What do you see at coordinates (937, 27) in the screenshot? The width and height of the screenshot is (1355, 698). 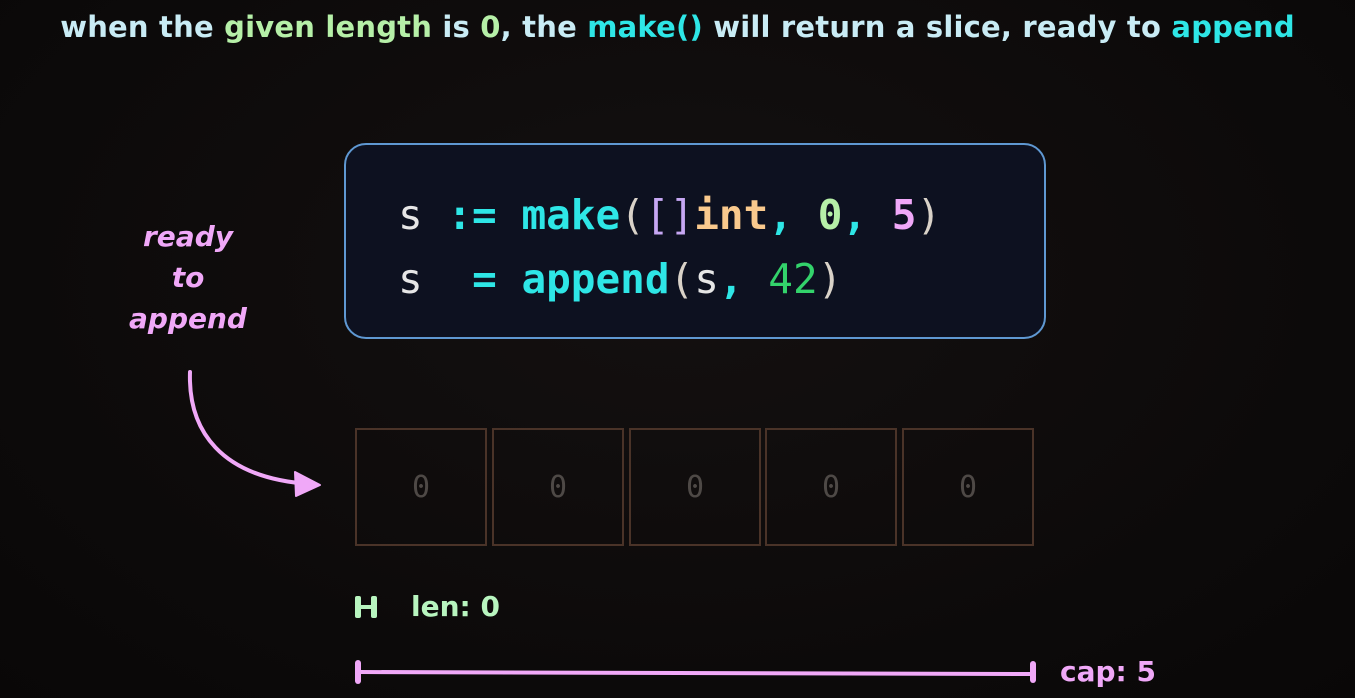 I see `headline-part: will return a slice, ready to` at bounding box center [937, 27].